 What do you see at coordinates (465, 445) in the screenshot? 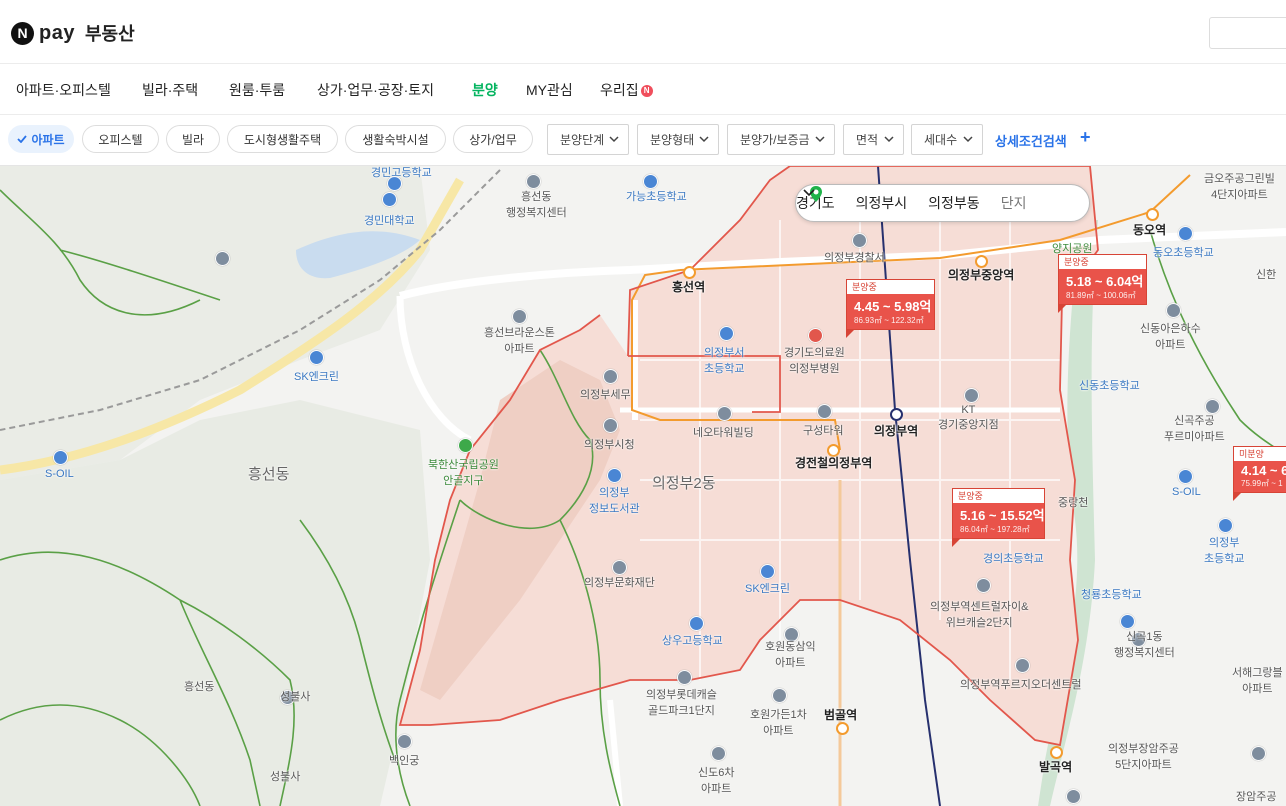
I see `park-icon` at bounding box center [465, 445].